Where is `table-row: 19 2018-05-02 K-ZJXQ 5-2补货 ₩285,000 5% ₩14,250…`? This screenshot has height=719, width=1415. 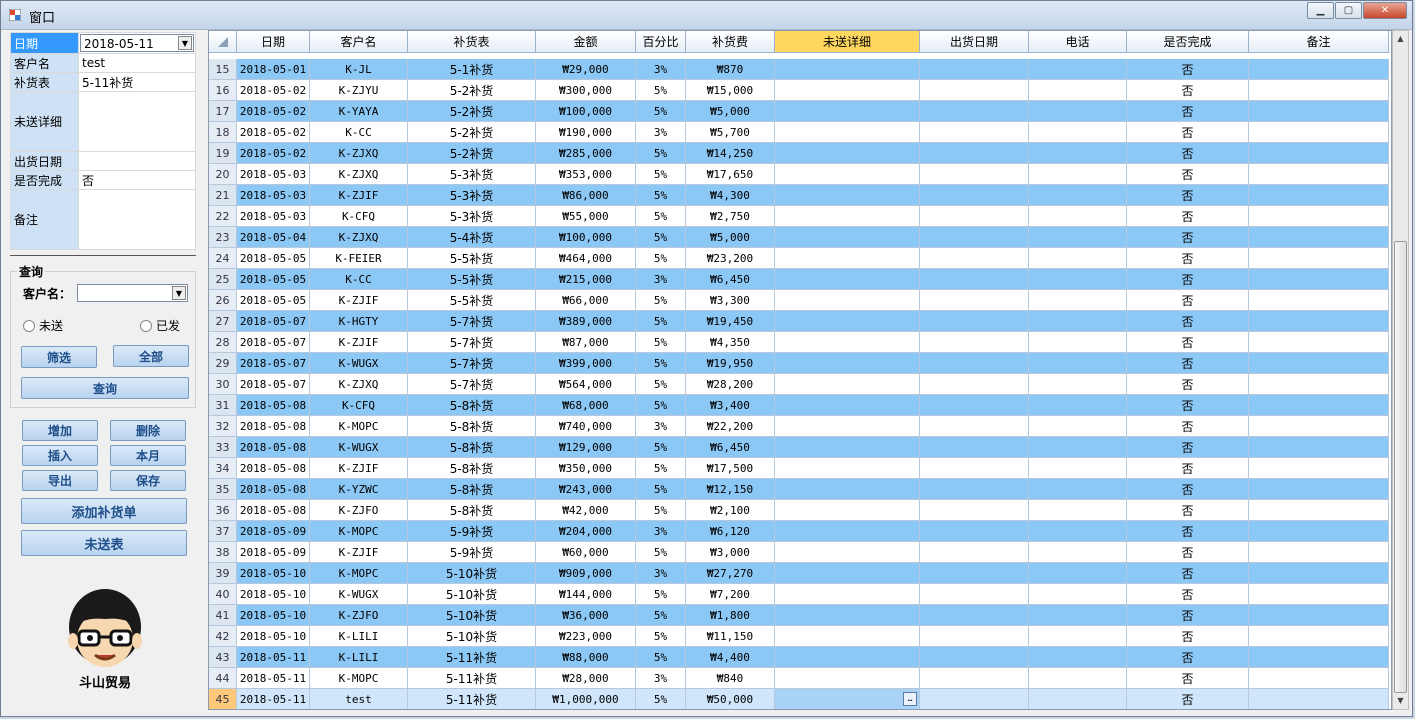 table-row: 19 2018-05-02 K-ZJXQ 5-2补货 ₩285,000 5% ₩14,250… is located at coordinates (799, 153).